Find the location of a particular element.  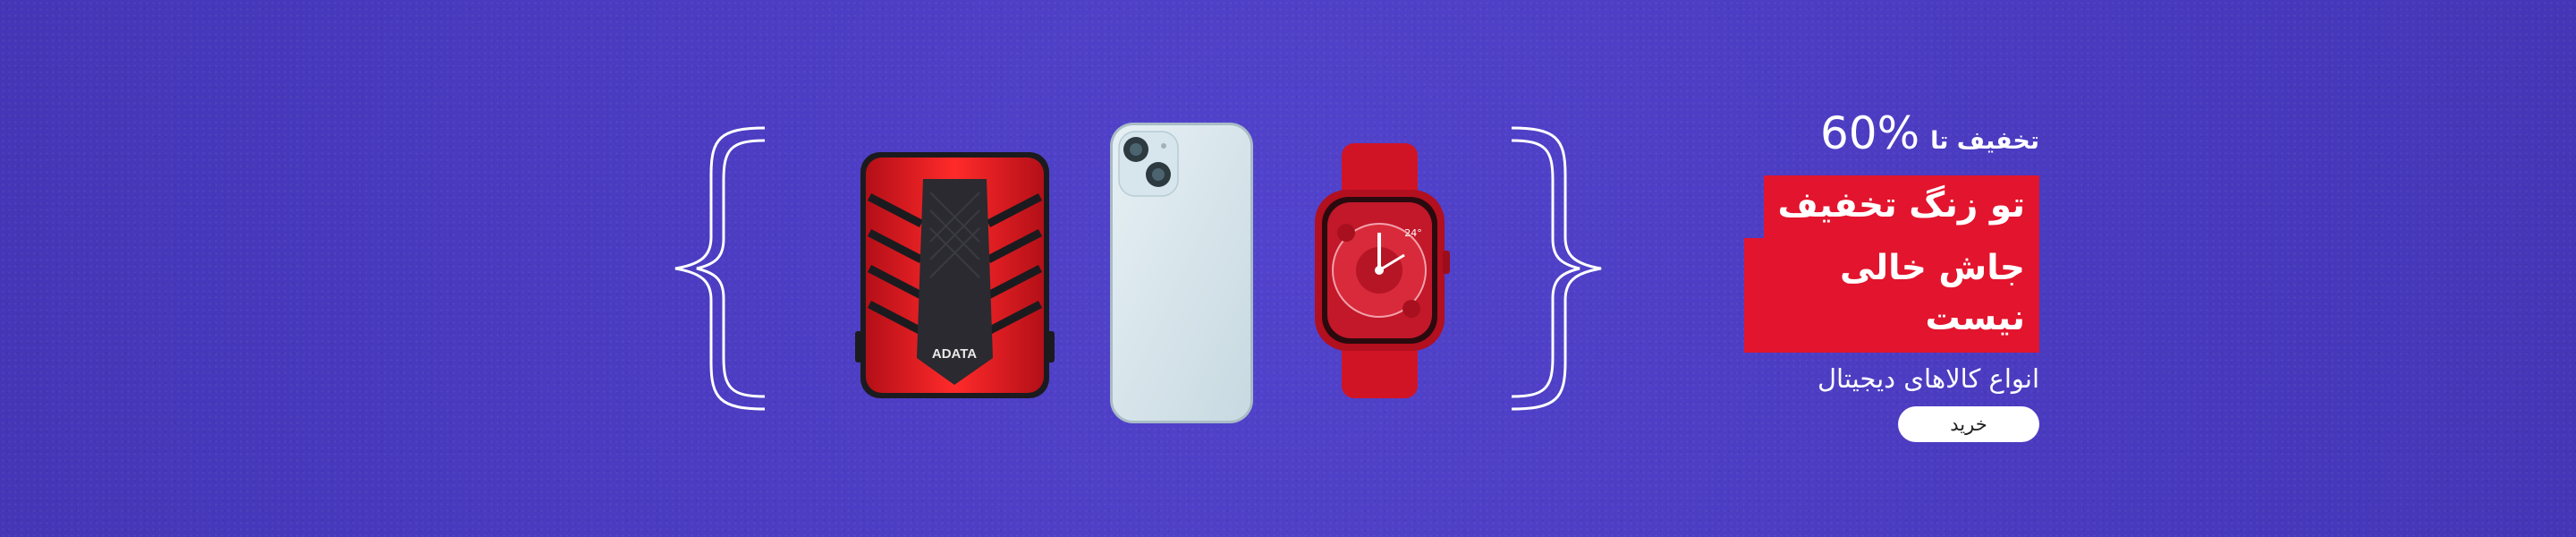

headline-line-1: تو زنگ تخفیف is located at coordinates (1901, 207).